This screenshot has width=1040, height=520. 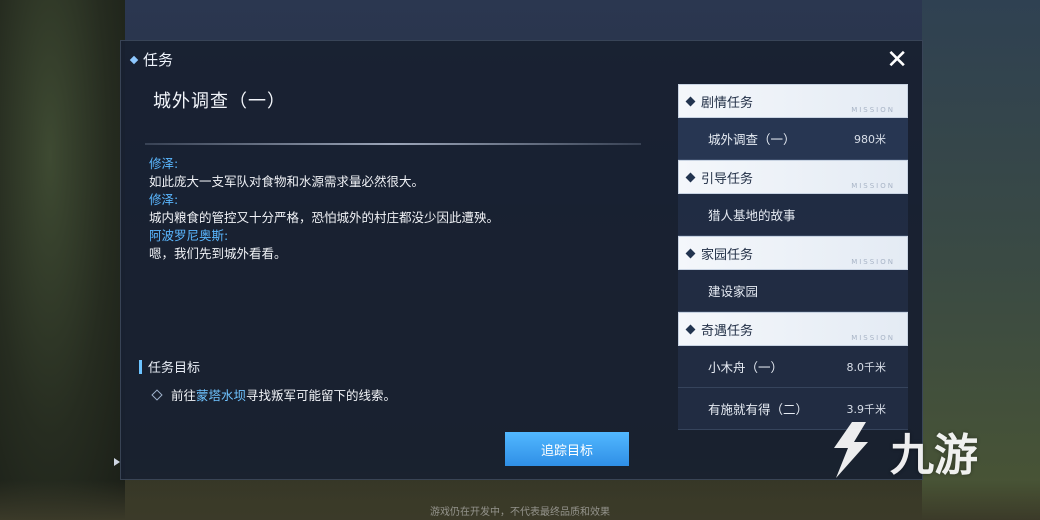 I want to click on category-adventure: 奇遇任务 MISSION, so click(x=793, y=329).